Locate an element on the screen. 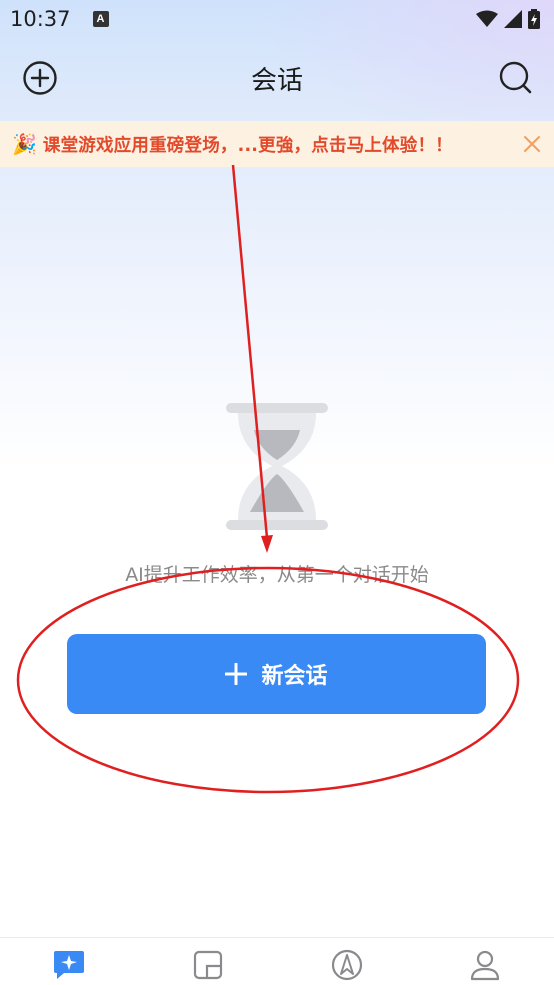 This screenshot has width=554, height=985. compass-icon is located at coordinates (347, 965).